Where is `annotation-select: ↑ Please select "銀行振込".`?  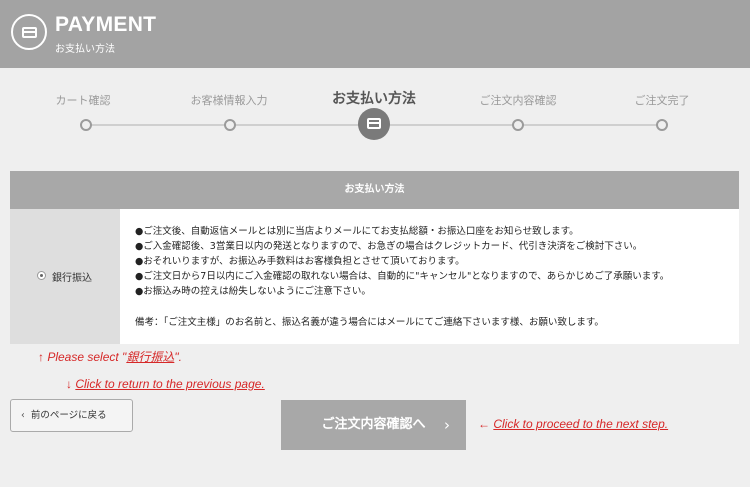 annotation-select: ↑ Please select "銀行振込". is located at coordinates (110, 356).